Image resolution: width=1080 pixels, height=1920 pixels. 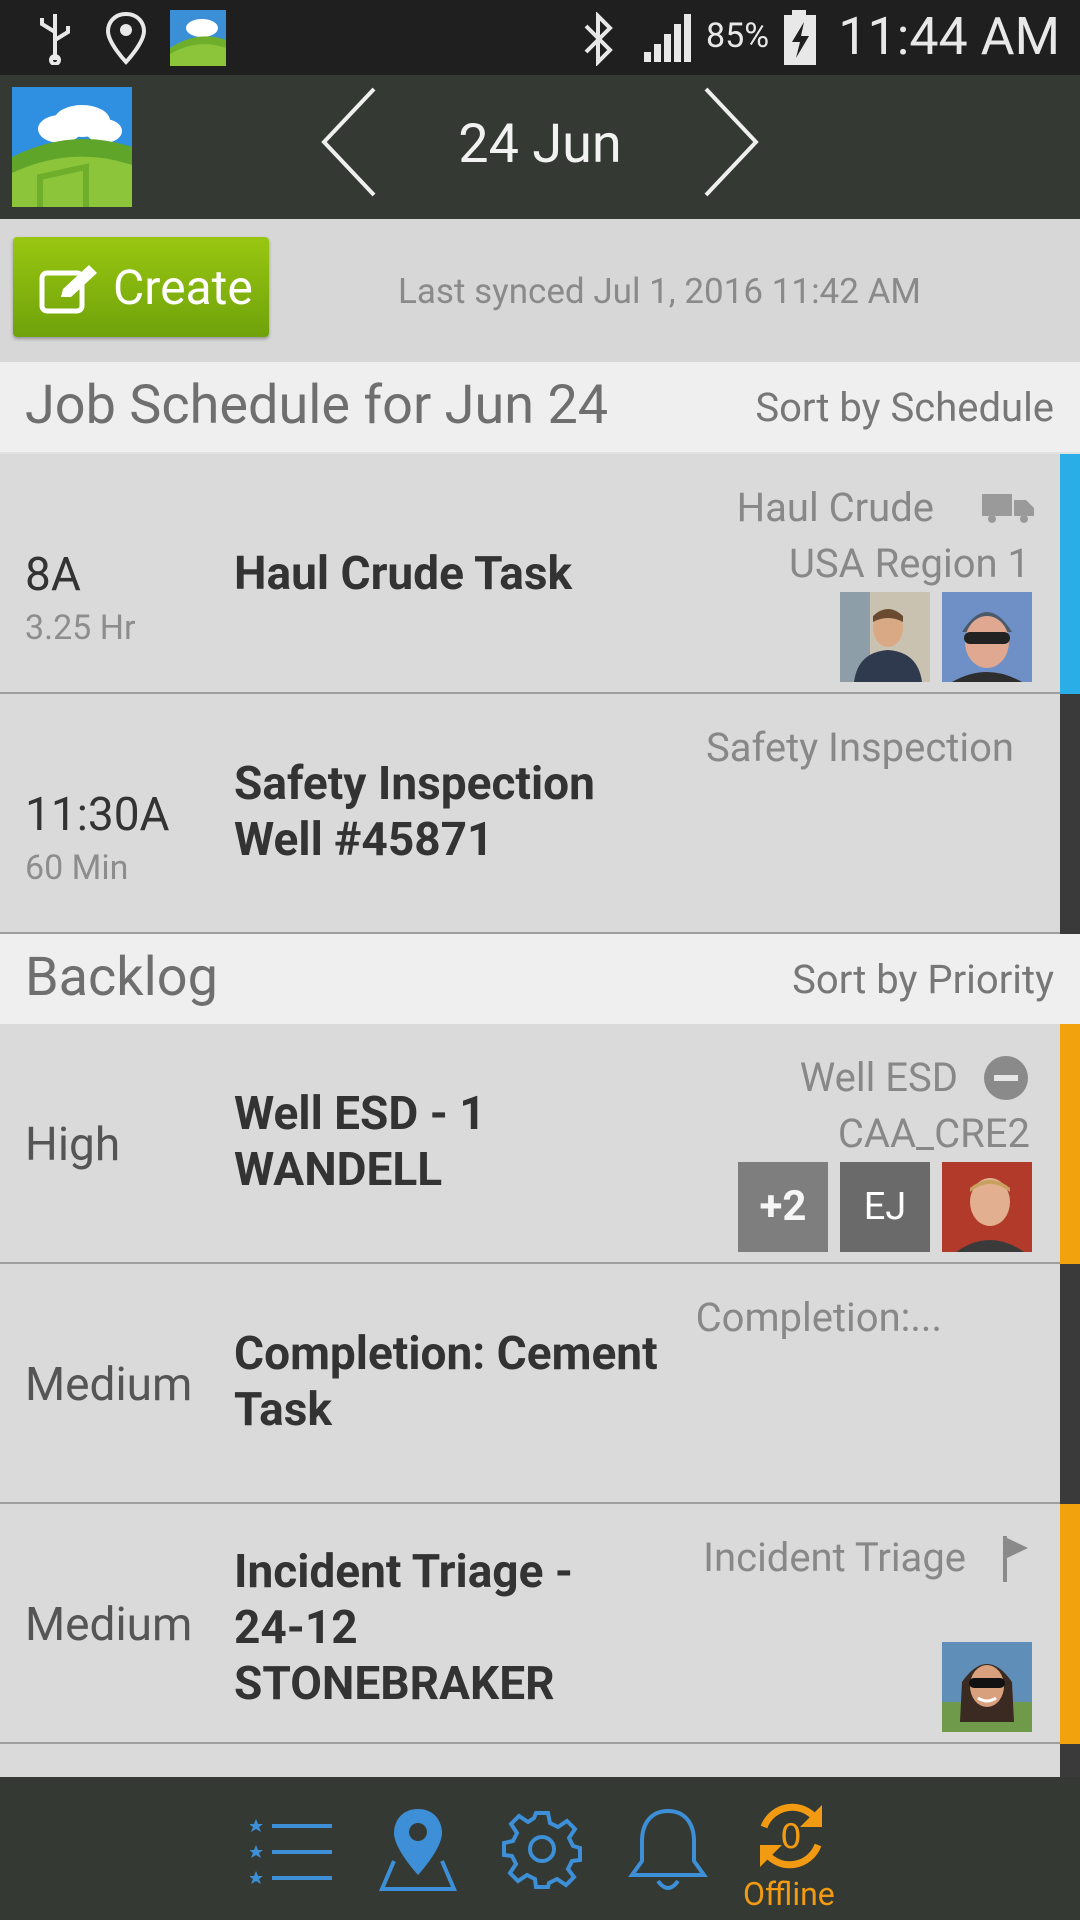 I want to click on settings-gear-icon, so click(x=542, y=1849).